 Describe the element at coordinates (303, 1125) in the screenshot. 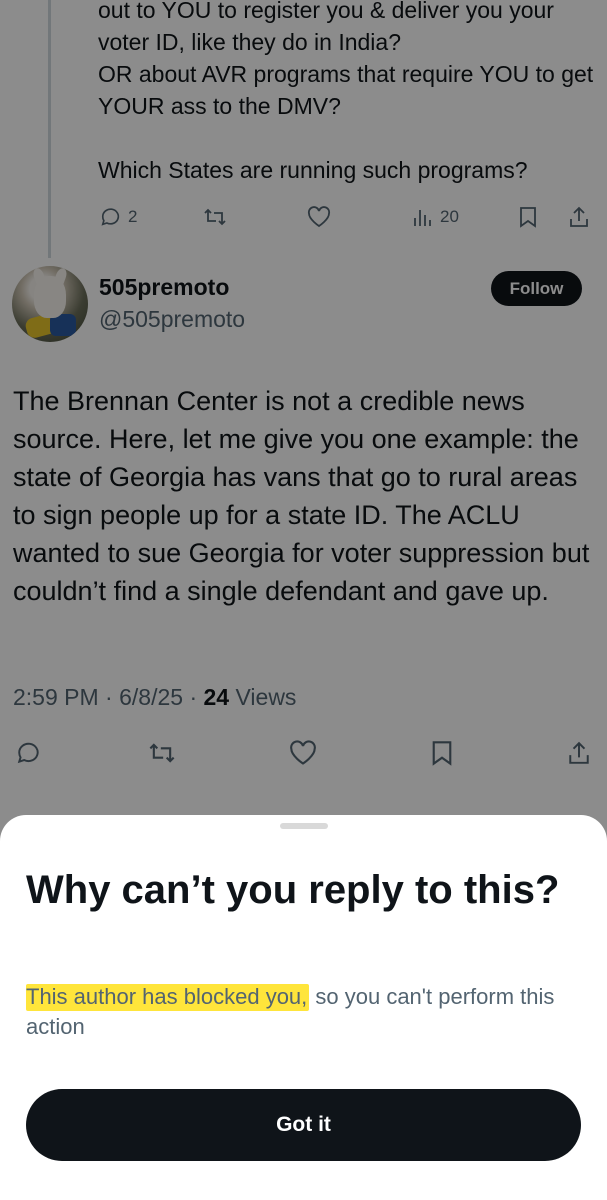

I see `got-it-button: Got it` at that location.